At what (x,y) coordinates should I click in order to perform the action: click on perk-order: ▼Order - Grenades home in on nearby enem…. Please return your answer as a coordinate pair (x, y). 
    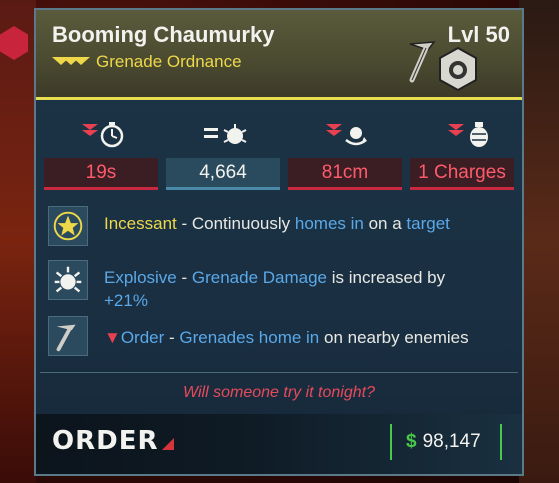
    Looking at the image, I should click on (283, 338).